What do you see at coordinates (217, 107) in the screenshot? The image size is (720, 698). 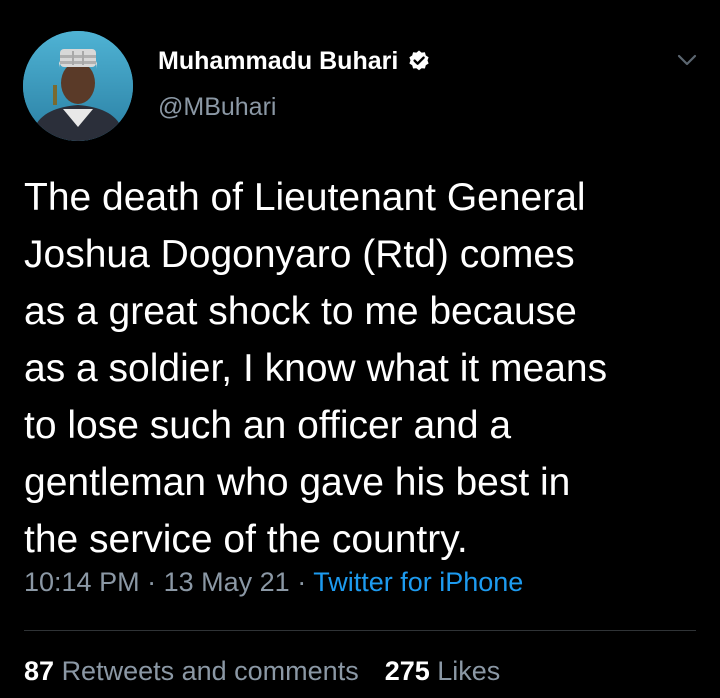 I see `author-handle: @MBuhari` at bounding box center [217, 107].